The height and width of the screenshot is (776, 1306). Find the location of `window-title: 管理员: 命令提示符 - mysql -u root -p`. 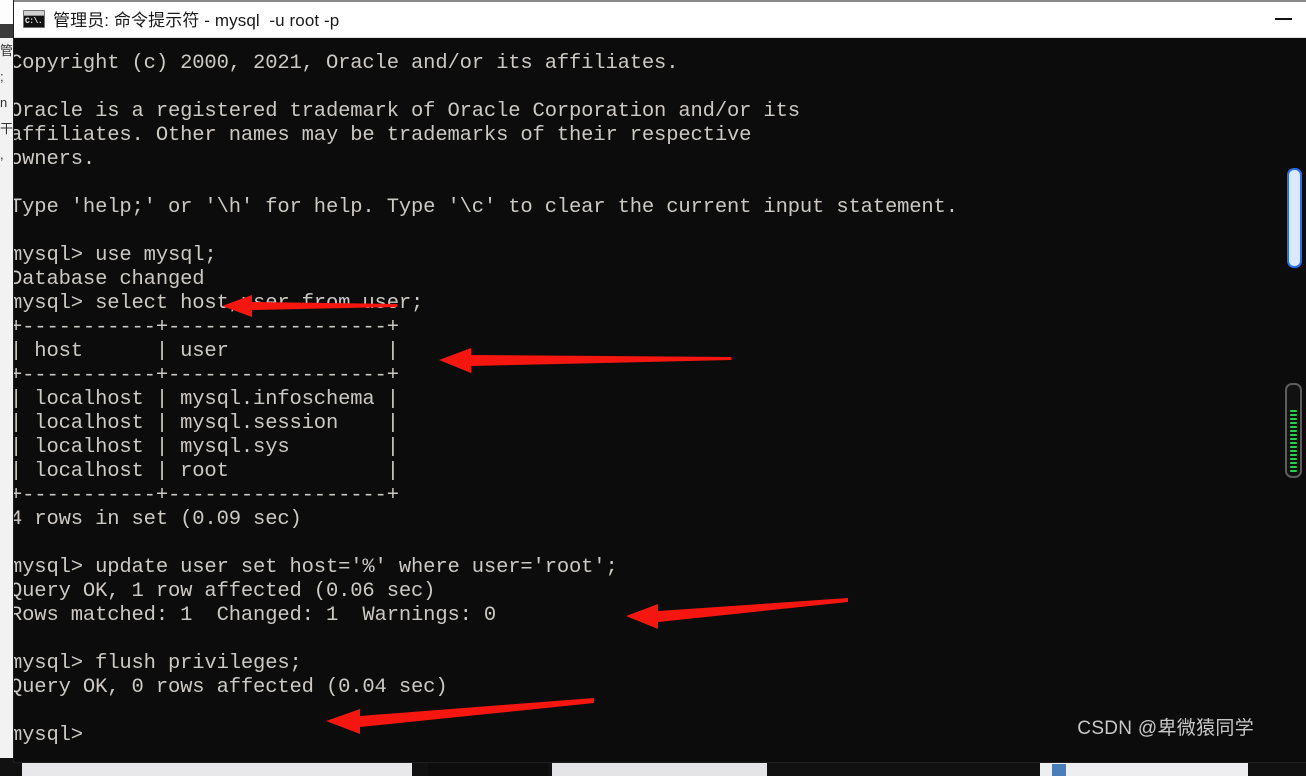

window-title: 管理员: 命令提示符 - mysql -u root -p is located at coordinates (196, 20).